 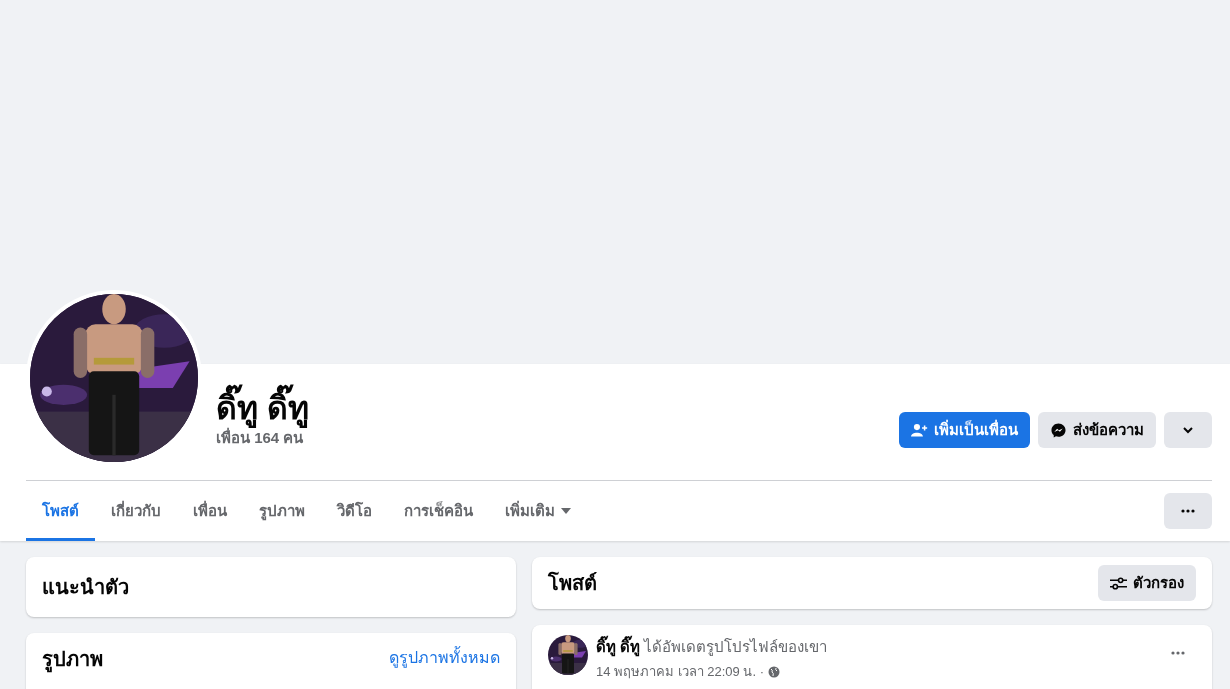 I want to click on message-button: ส่งข้อความ, so click(x=1097, y=430).